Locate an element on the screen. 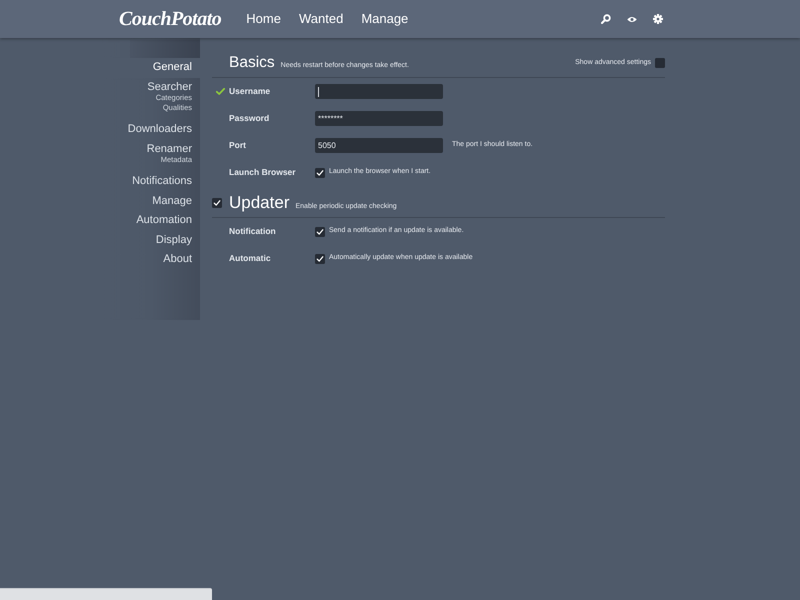 This screenshot has width=800, height=600. sidebar-item: About is located at coordinates (177, 260).